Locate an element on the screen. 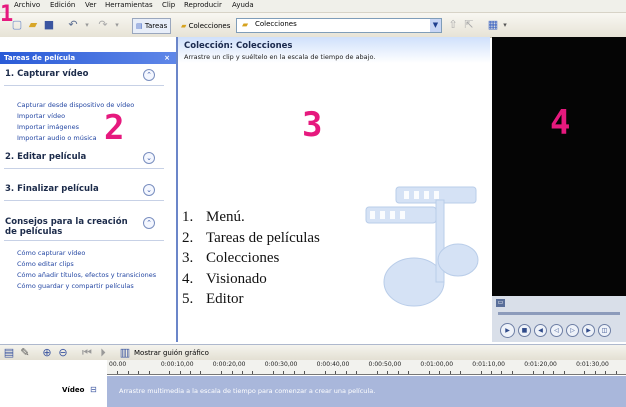 This screenshot has width=626, height=407. collection-select: ▰ Colecciones ▼ is located at coordinates (339, 25).